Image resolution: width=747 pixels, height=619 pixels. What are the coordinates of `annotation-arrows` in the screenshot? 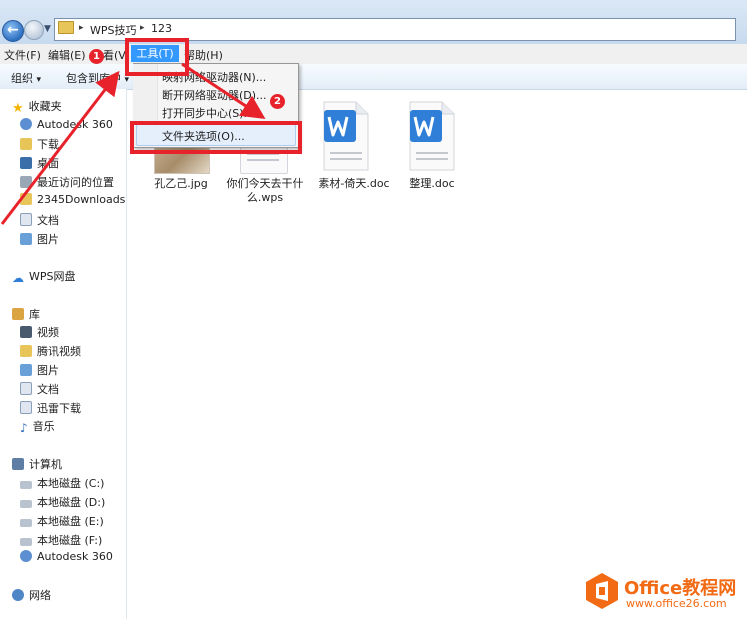 It's located at (133, 143).